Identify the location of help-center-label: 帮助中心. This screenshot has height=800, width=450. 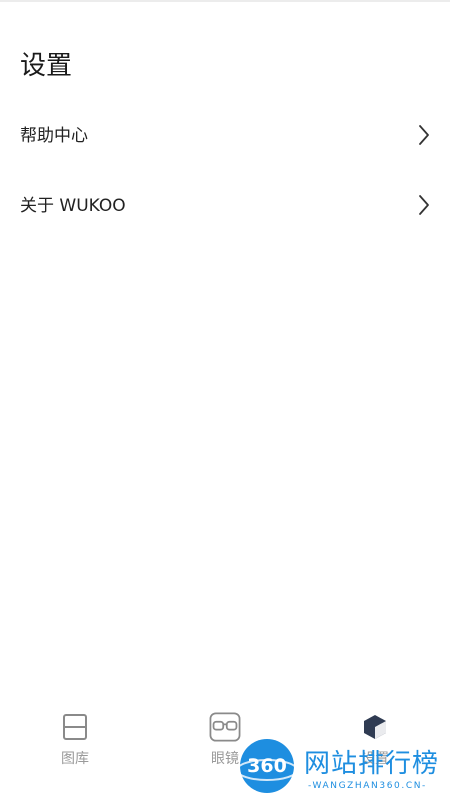
(54, 136).